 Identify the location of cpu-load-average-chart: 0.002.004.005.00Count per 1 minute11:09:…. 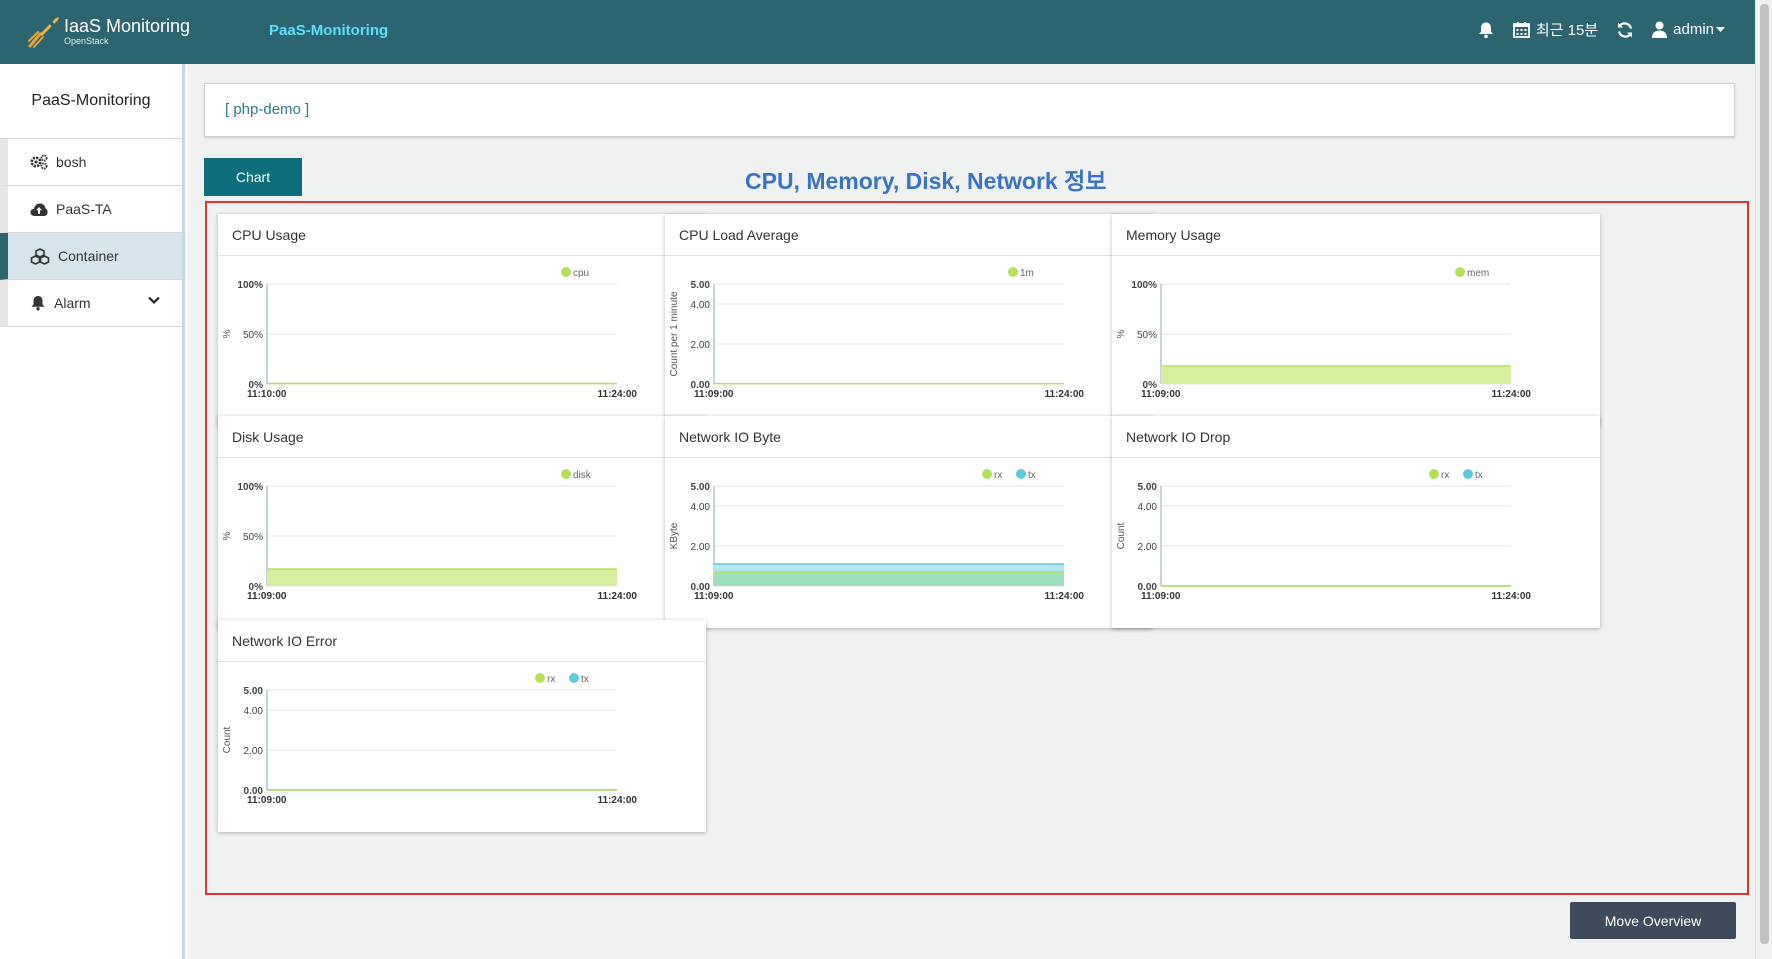
(877, 333).